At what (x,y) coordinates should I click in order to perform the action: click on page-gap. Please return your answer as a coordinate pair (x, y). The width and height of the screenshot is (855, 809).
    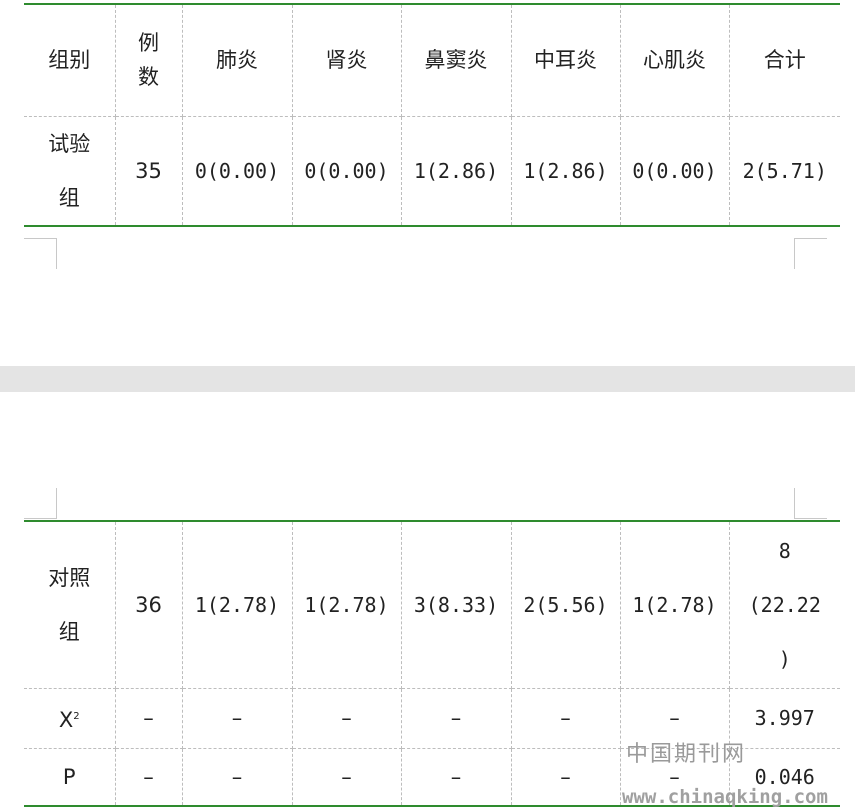
    Looking at the image, I should click on (427, 379).